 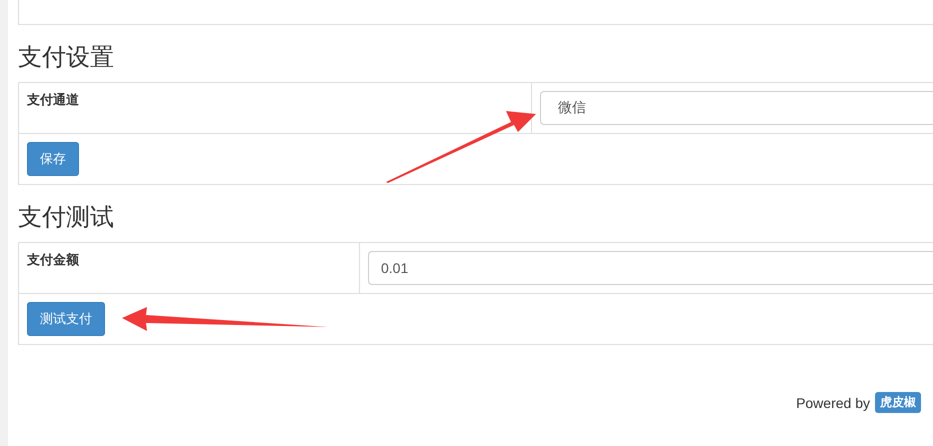 I want to click on powered-by-text: Powered by, so click(x=833, y=402).